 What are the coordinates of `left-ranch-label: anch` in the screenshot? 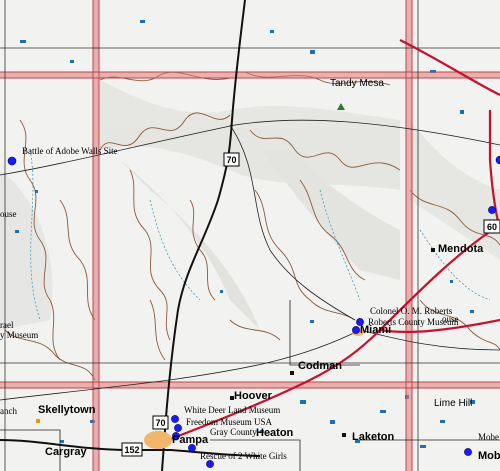 It's located at (8, 411).